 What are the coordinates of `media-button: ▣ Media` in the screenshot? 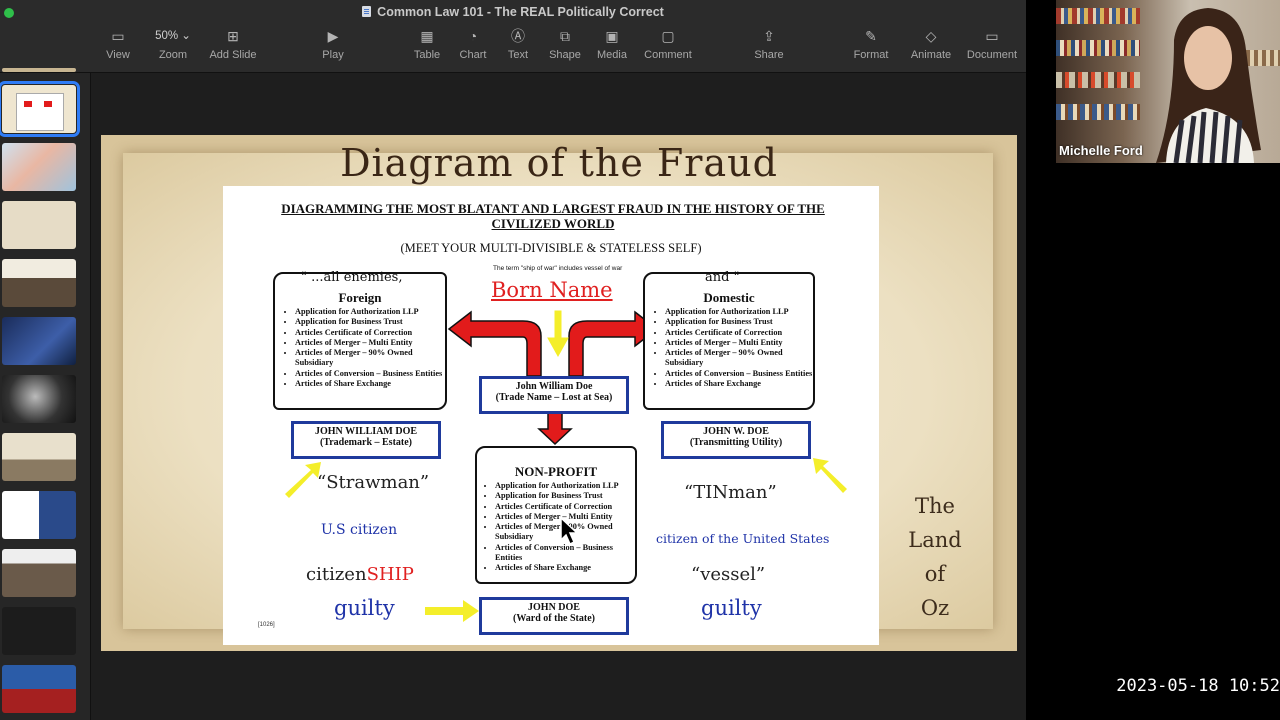 It's located at (612, 43).